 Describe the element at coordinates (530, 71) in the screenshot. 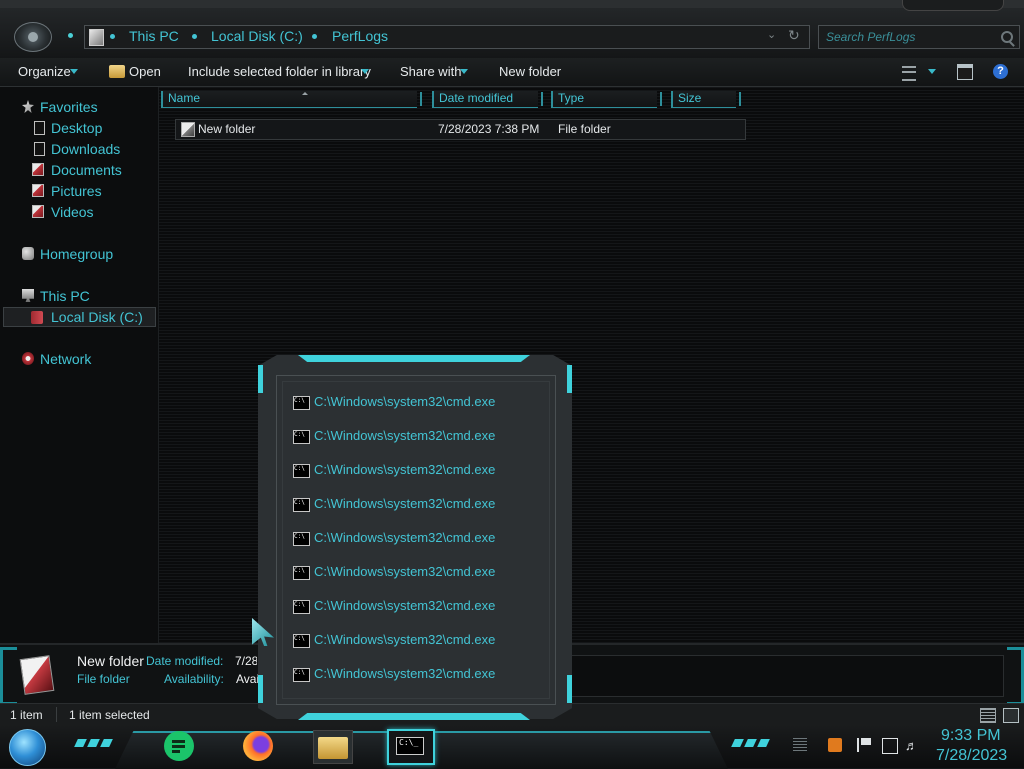

I see `new-folder-button: New folder` at that location.